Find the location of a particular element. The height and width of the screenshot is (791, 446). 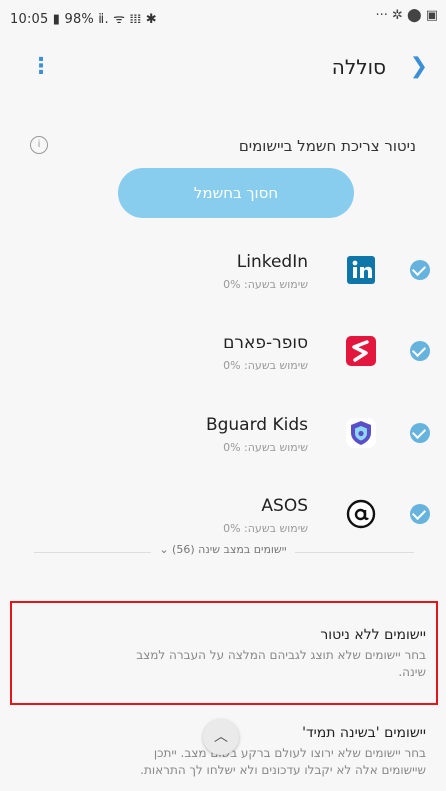

app-row-linkedin: LinkedIn שימוש בשעה: 0% is located at coordinates (223, 286).